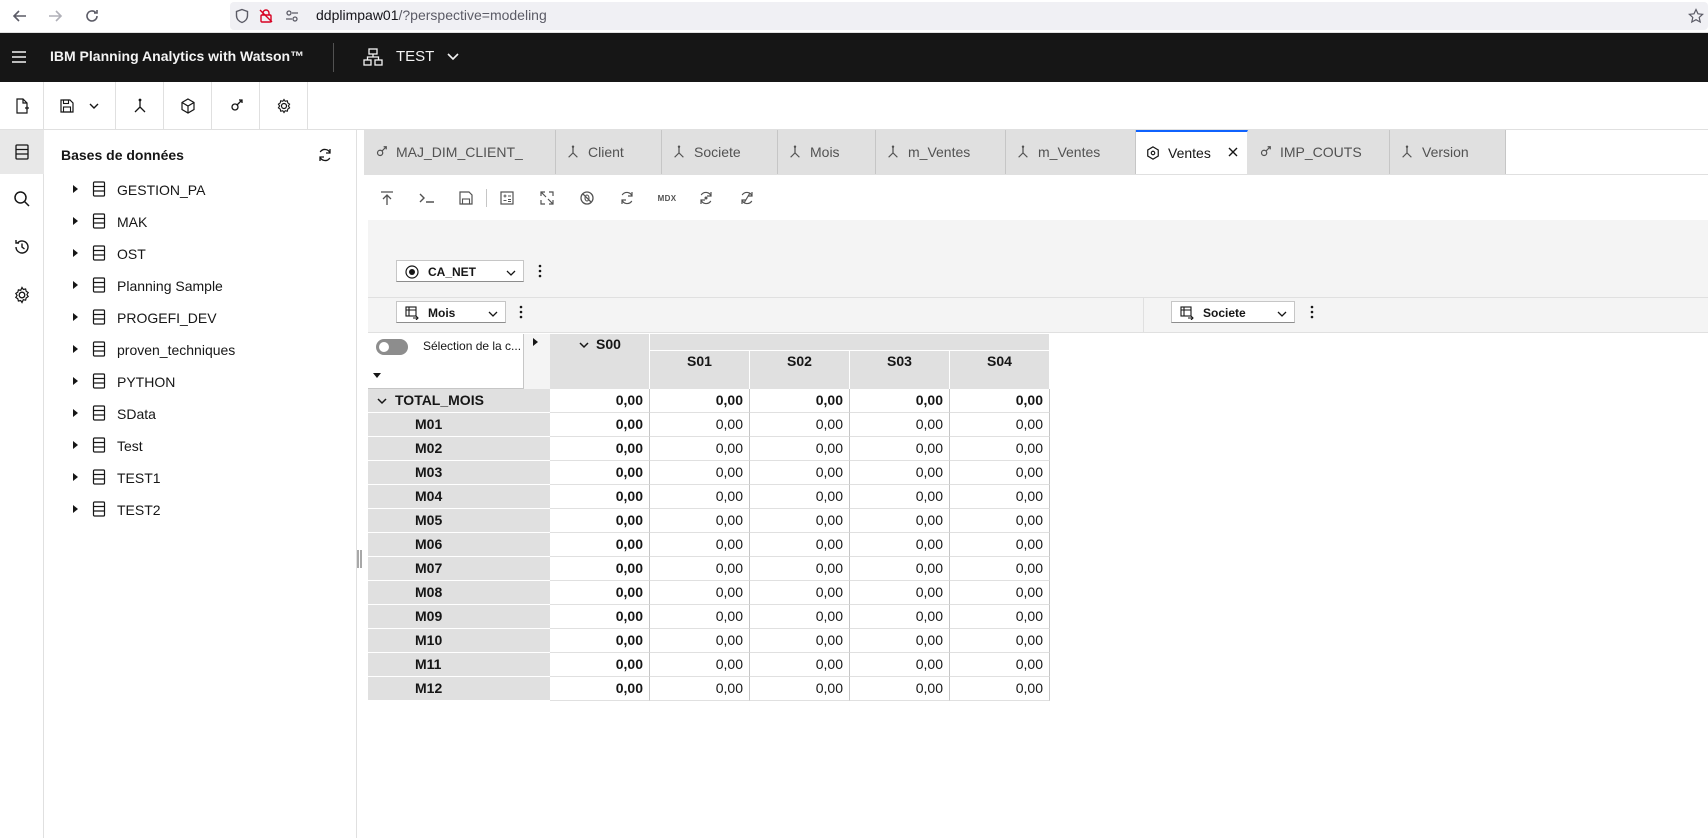  I want to click on menu-icon, so click(19, 57).